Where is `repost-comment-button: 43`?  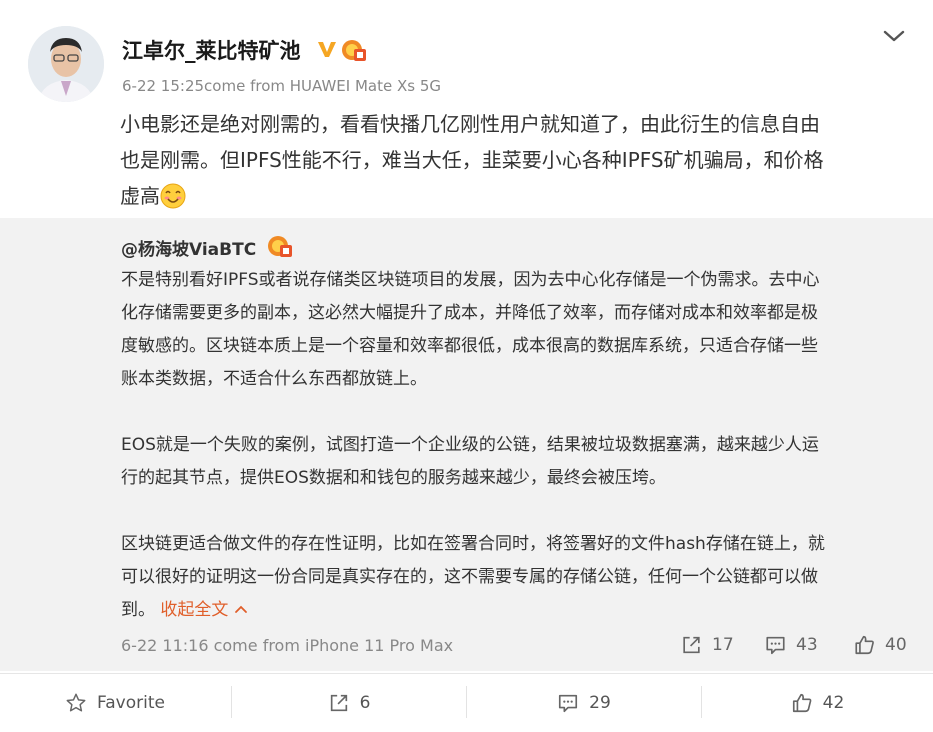 repost-comment-button: 43 is located at coordinates (791, 645).